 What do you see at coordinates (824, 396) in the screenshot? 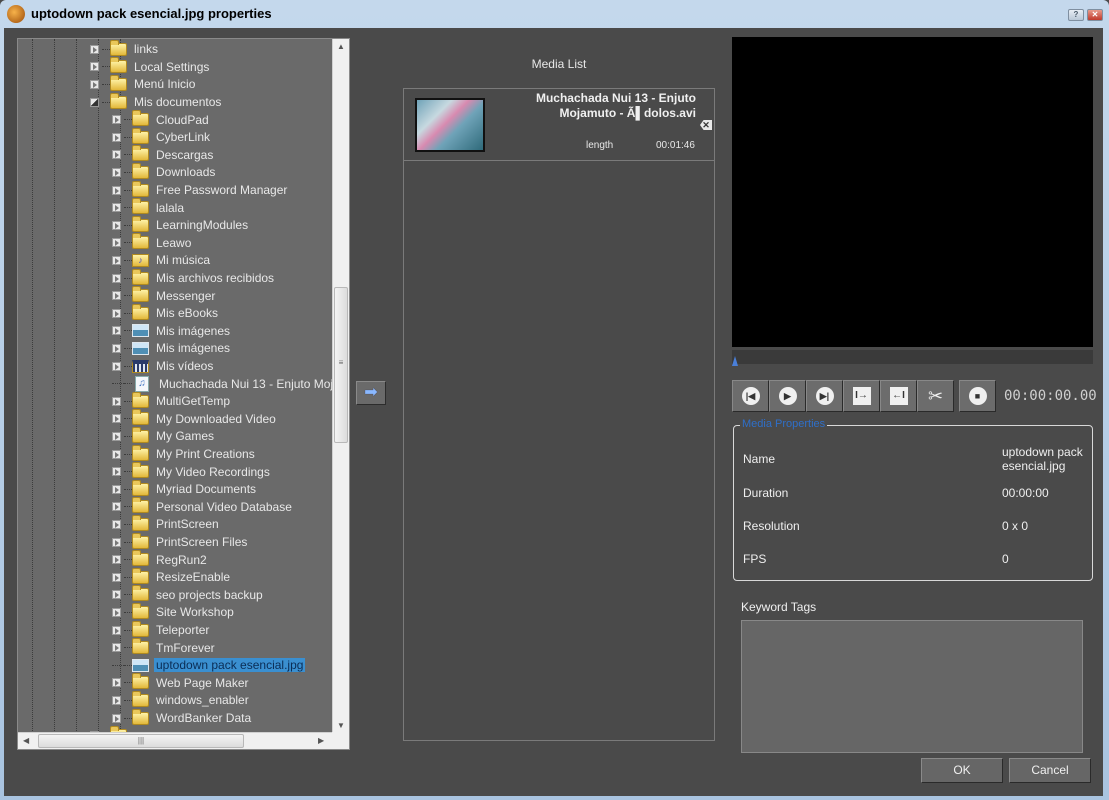
I see `next-button: ▶|` at bounding box center [824, 396].